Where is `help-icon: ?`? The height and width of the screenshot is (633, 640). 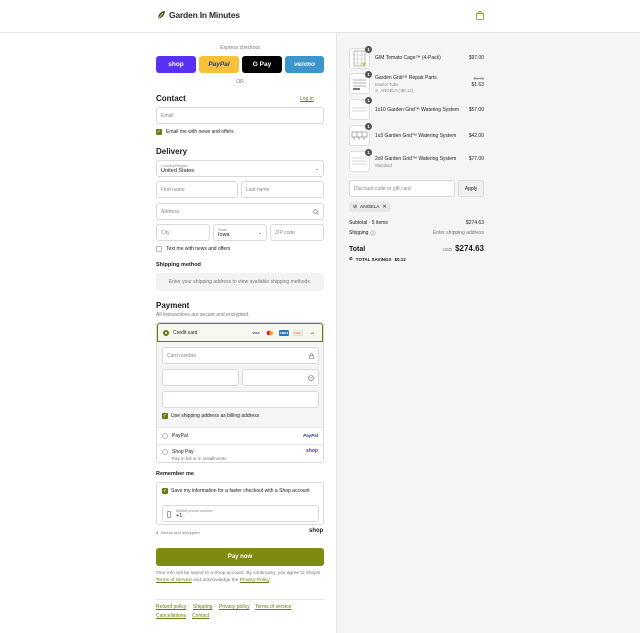
help-icon: ? is located at coordinates (311, 378).